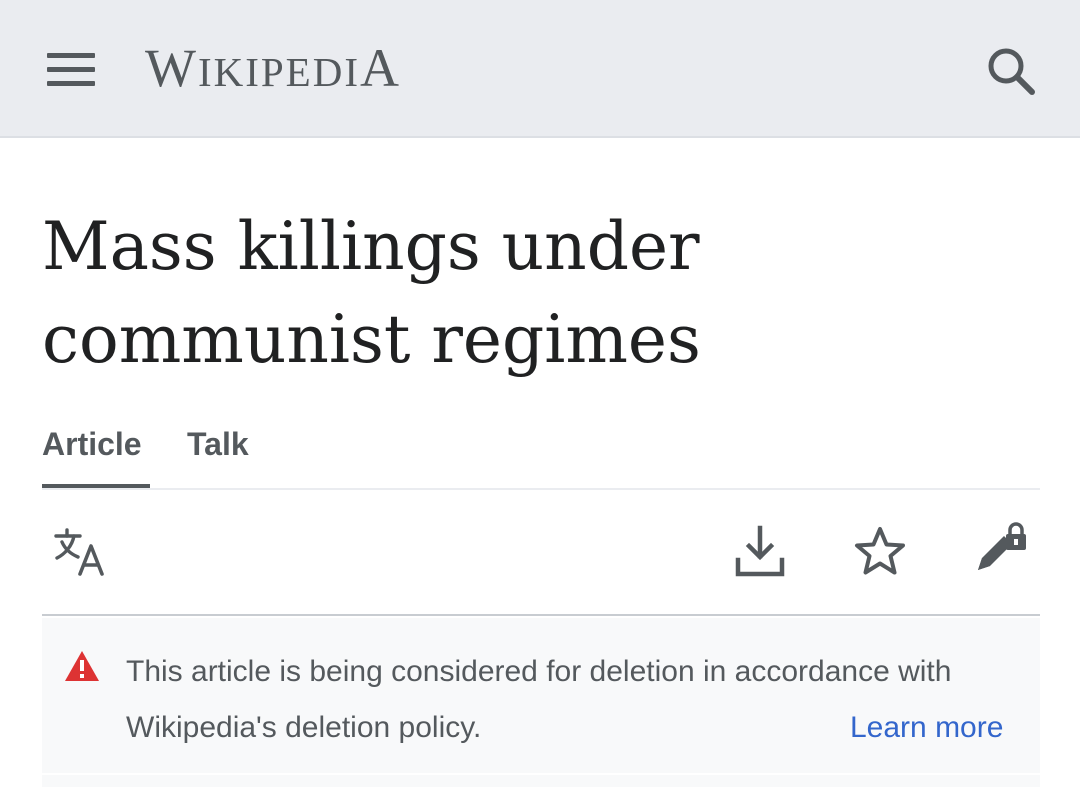  Describe the element at coordinates (171, 68) in the screenshot. I see `wordmark-first: W` at that location.